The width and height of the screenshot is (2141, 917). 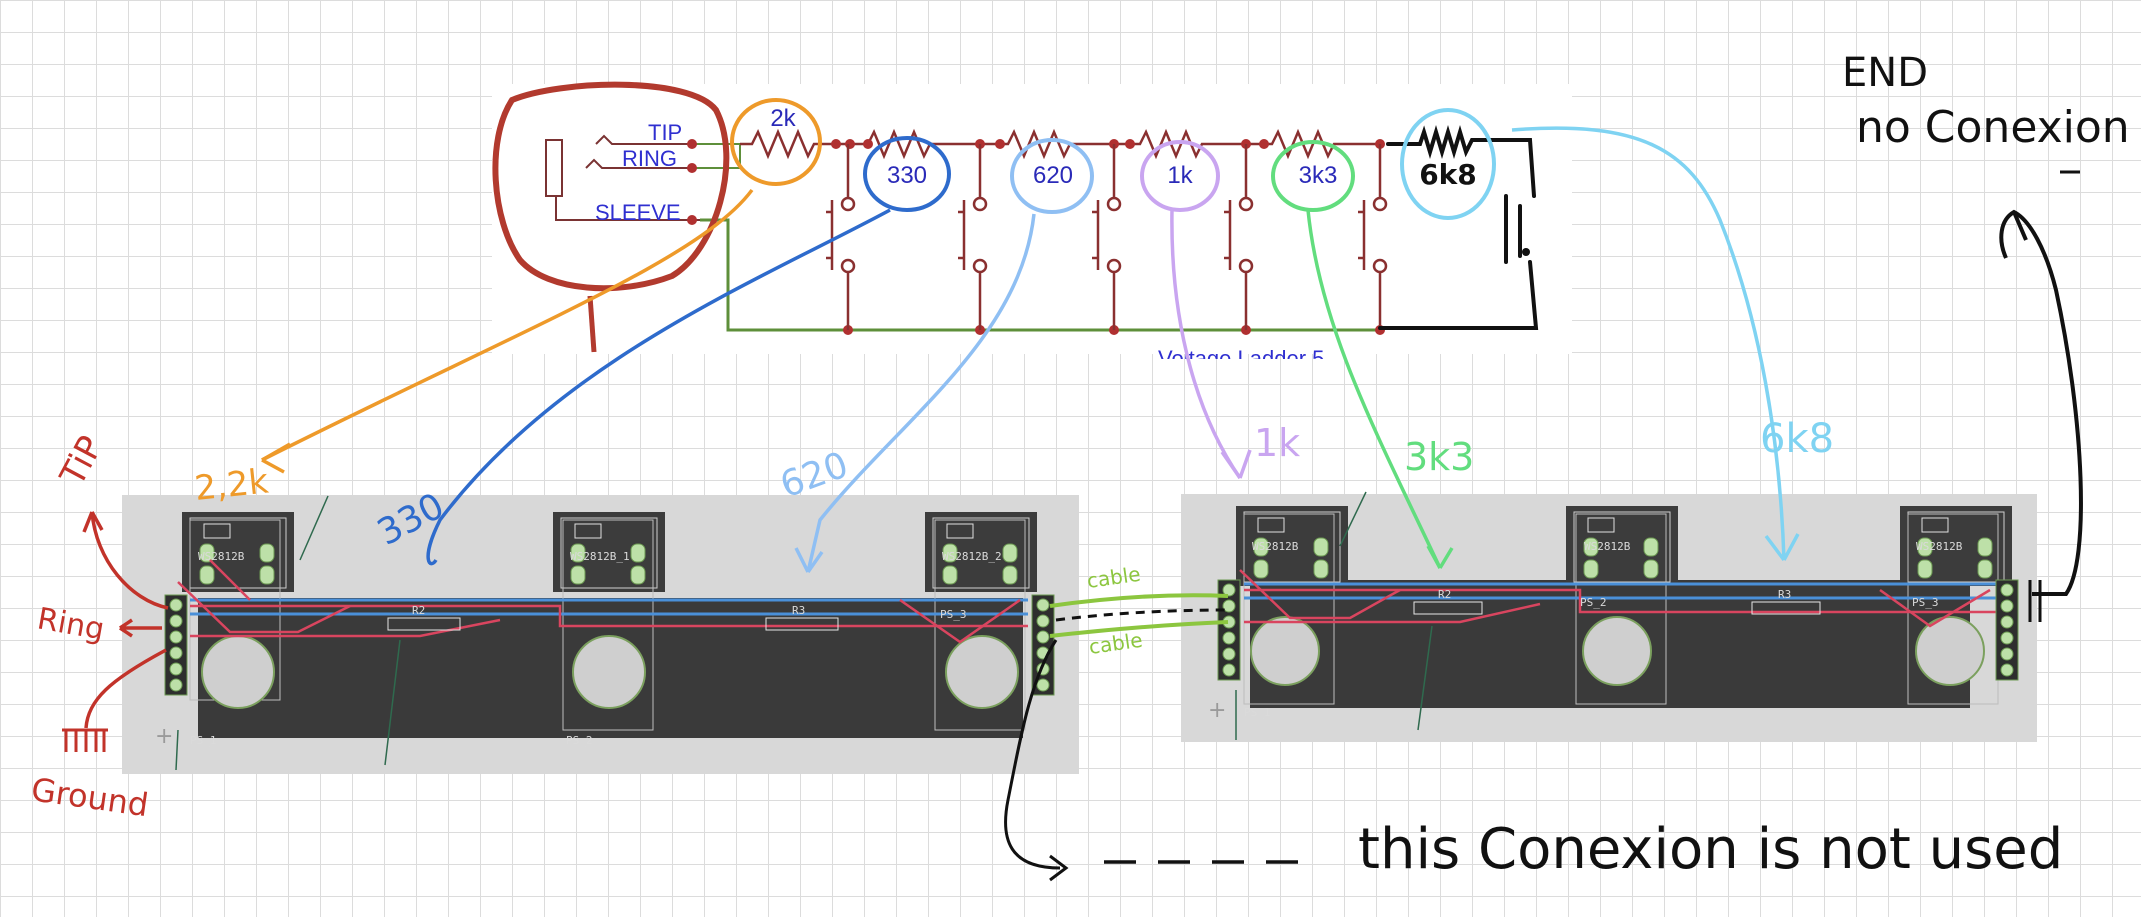 I want to click on resistor-label-330: 330, so click(x=907, y=175).